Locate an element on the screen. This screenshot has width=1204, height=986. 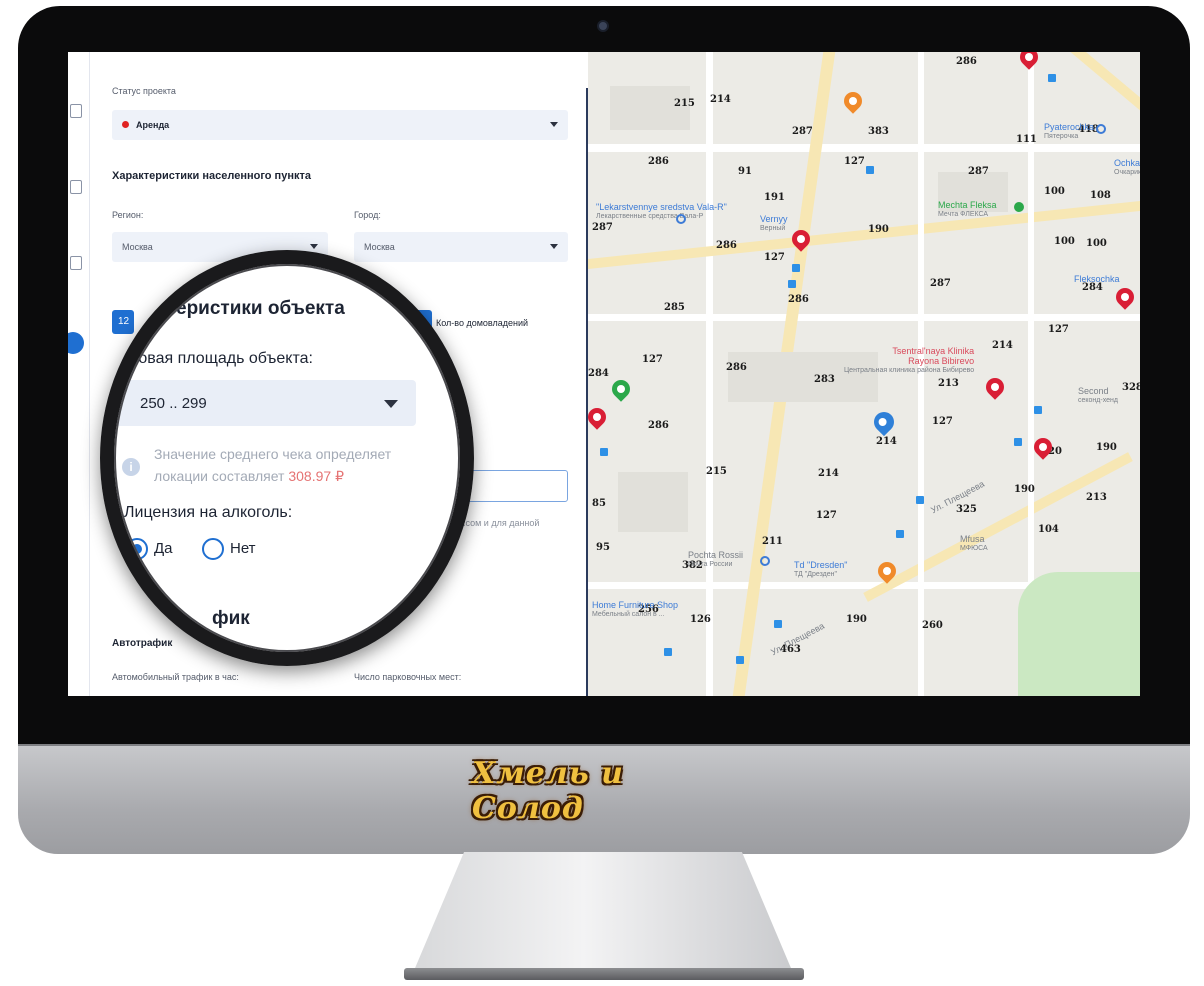
households-min-chip: 12 is located at coordinates (123, 322).